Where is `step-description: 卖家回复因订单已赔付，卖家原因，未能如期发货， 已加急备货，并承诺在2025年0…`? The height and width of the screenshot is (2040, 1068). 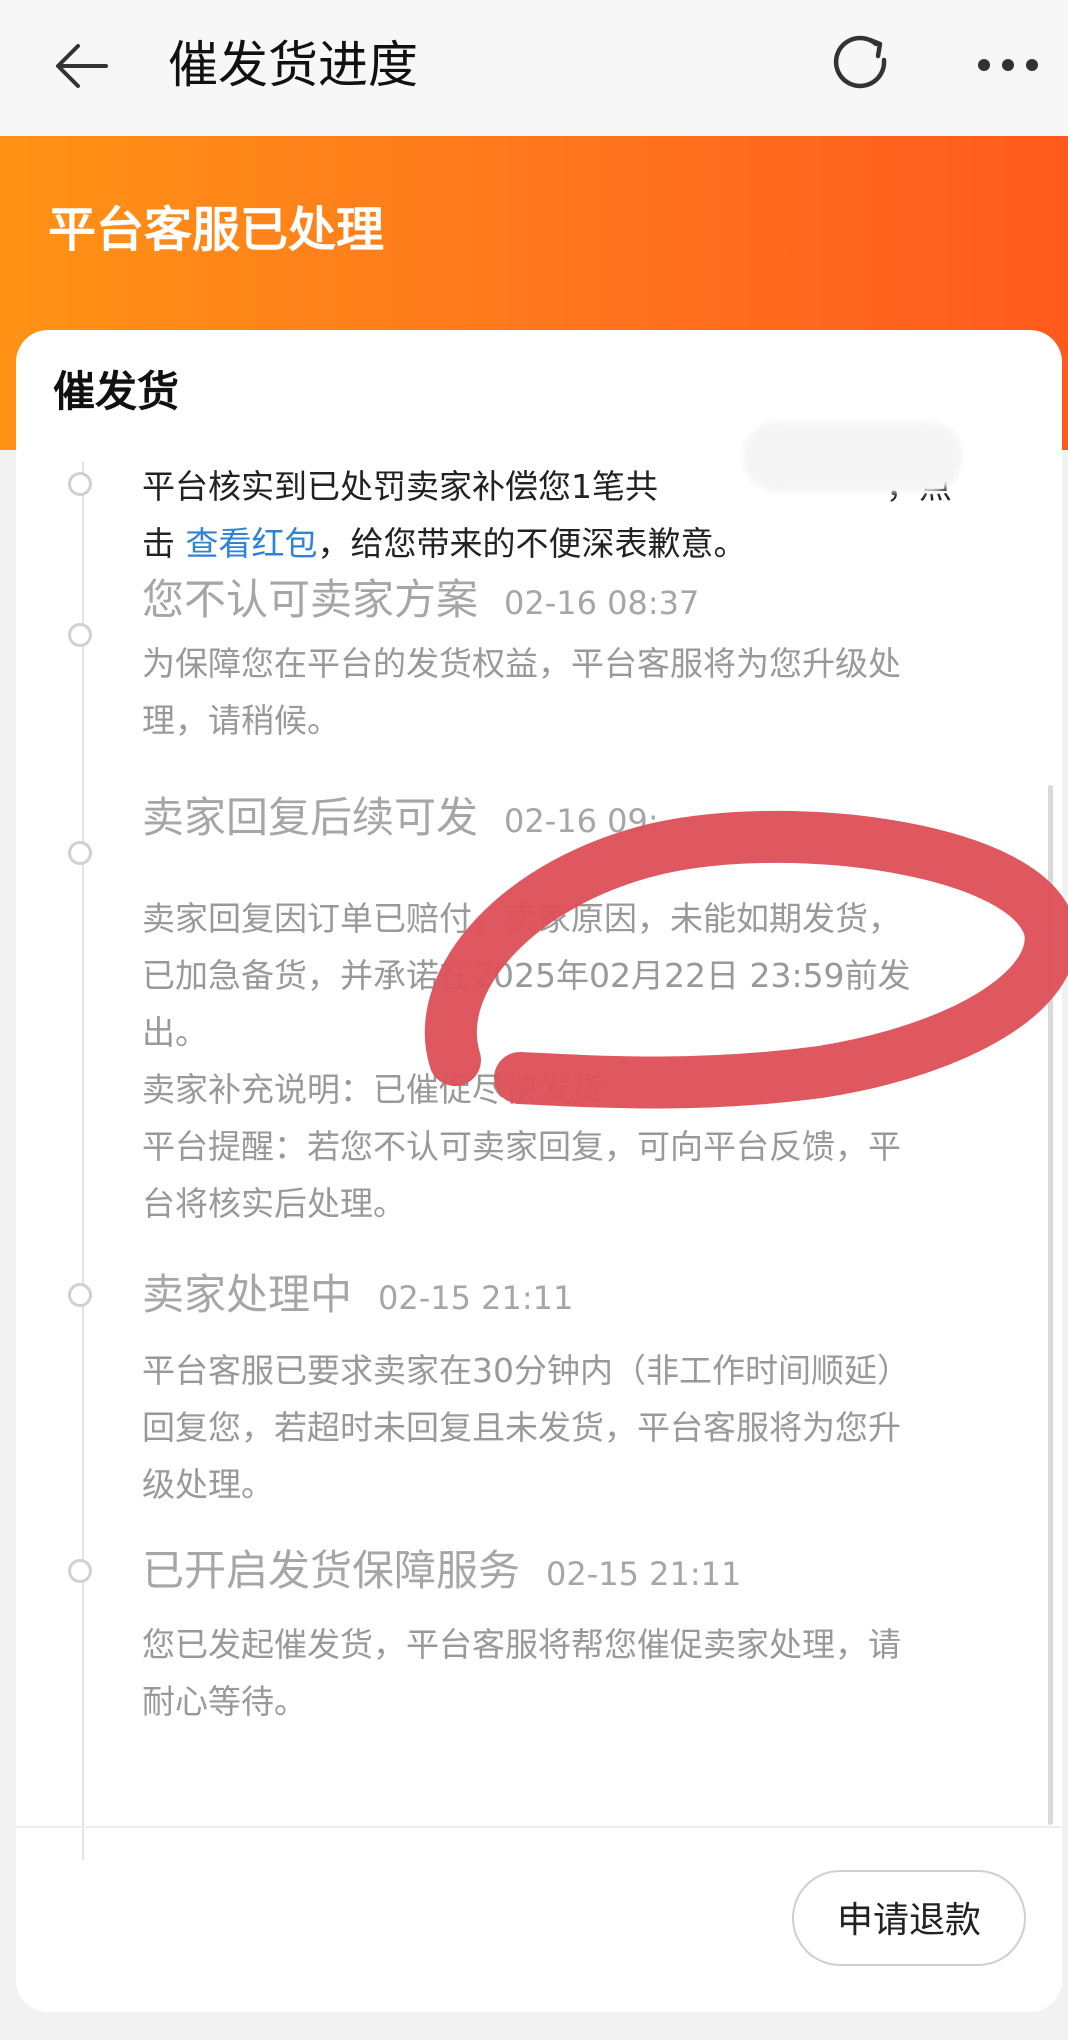
step-description: 卖家回复因订单已赔付，卖家原因，未能如期发货， 已加急备货，并承诺在2025年0… is located at coordinates (582, 1061).